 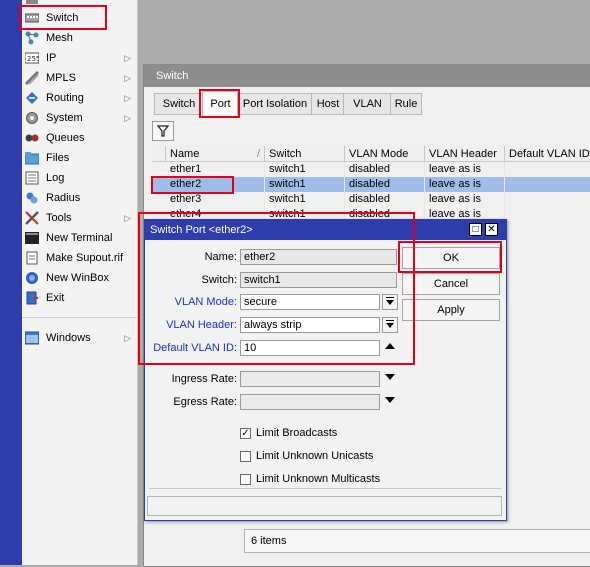 I want to click on vlan-mode-dropdown-button, so click(x=390, y=302).